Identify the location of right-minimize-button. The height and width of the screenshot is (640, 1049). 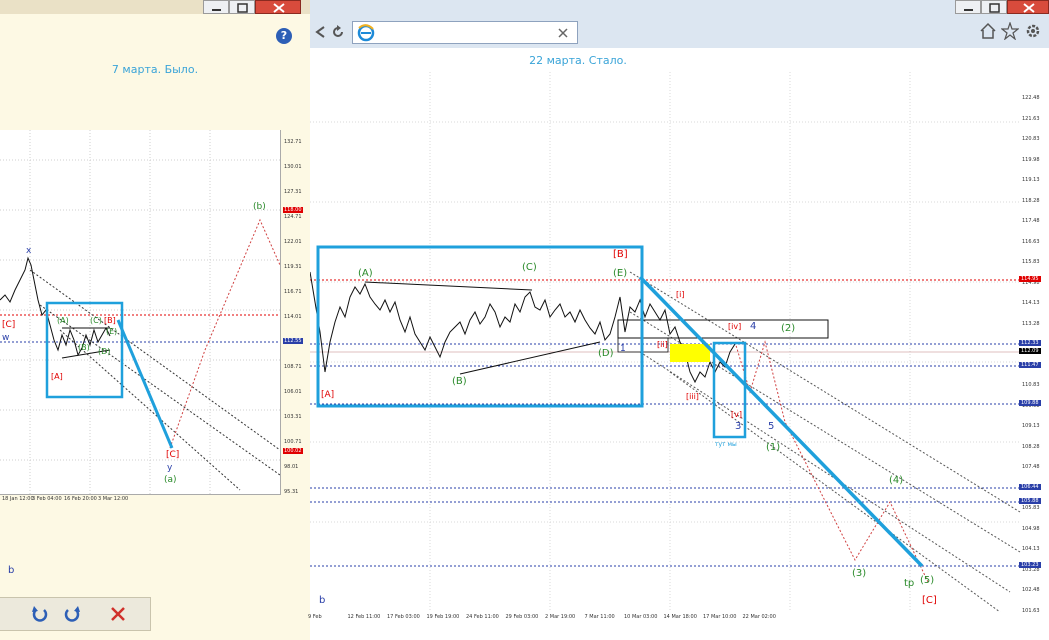
(968, 7).